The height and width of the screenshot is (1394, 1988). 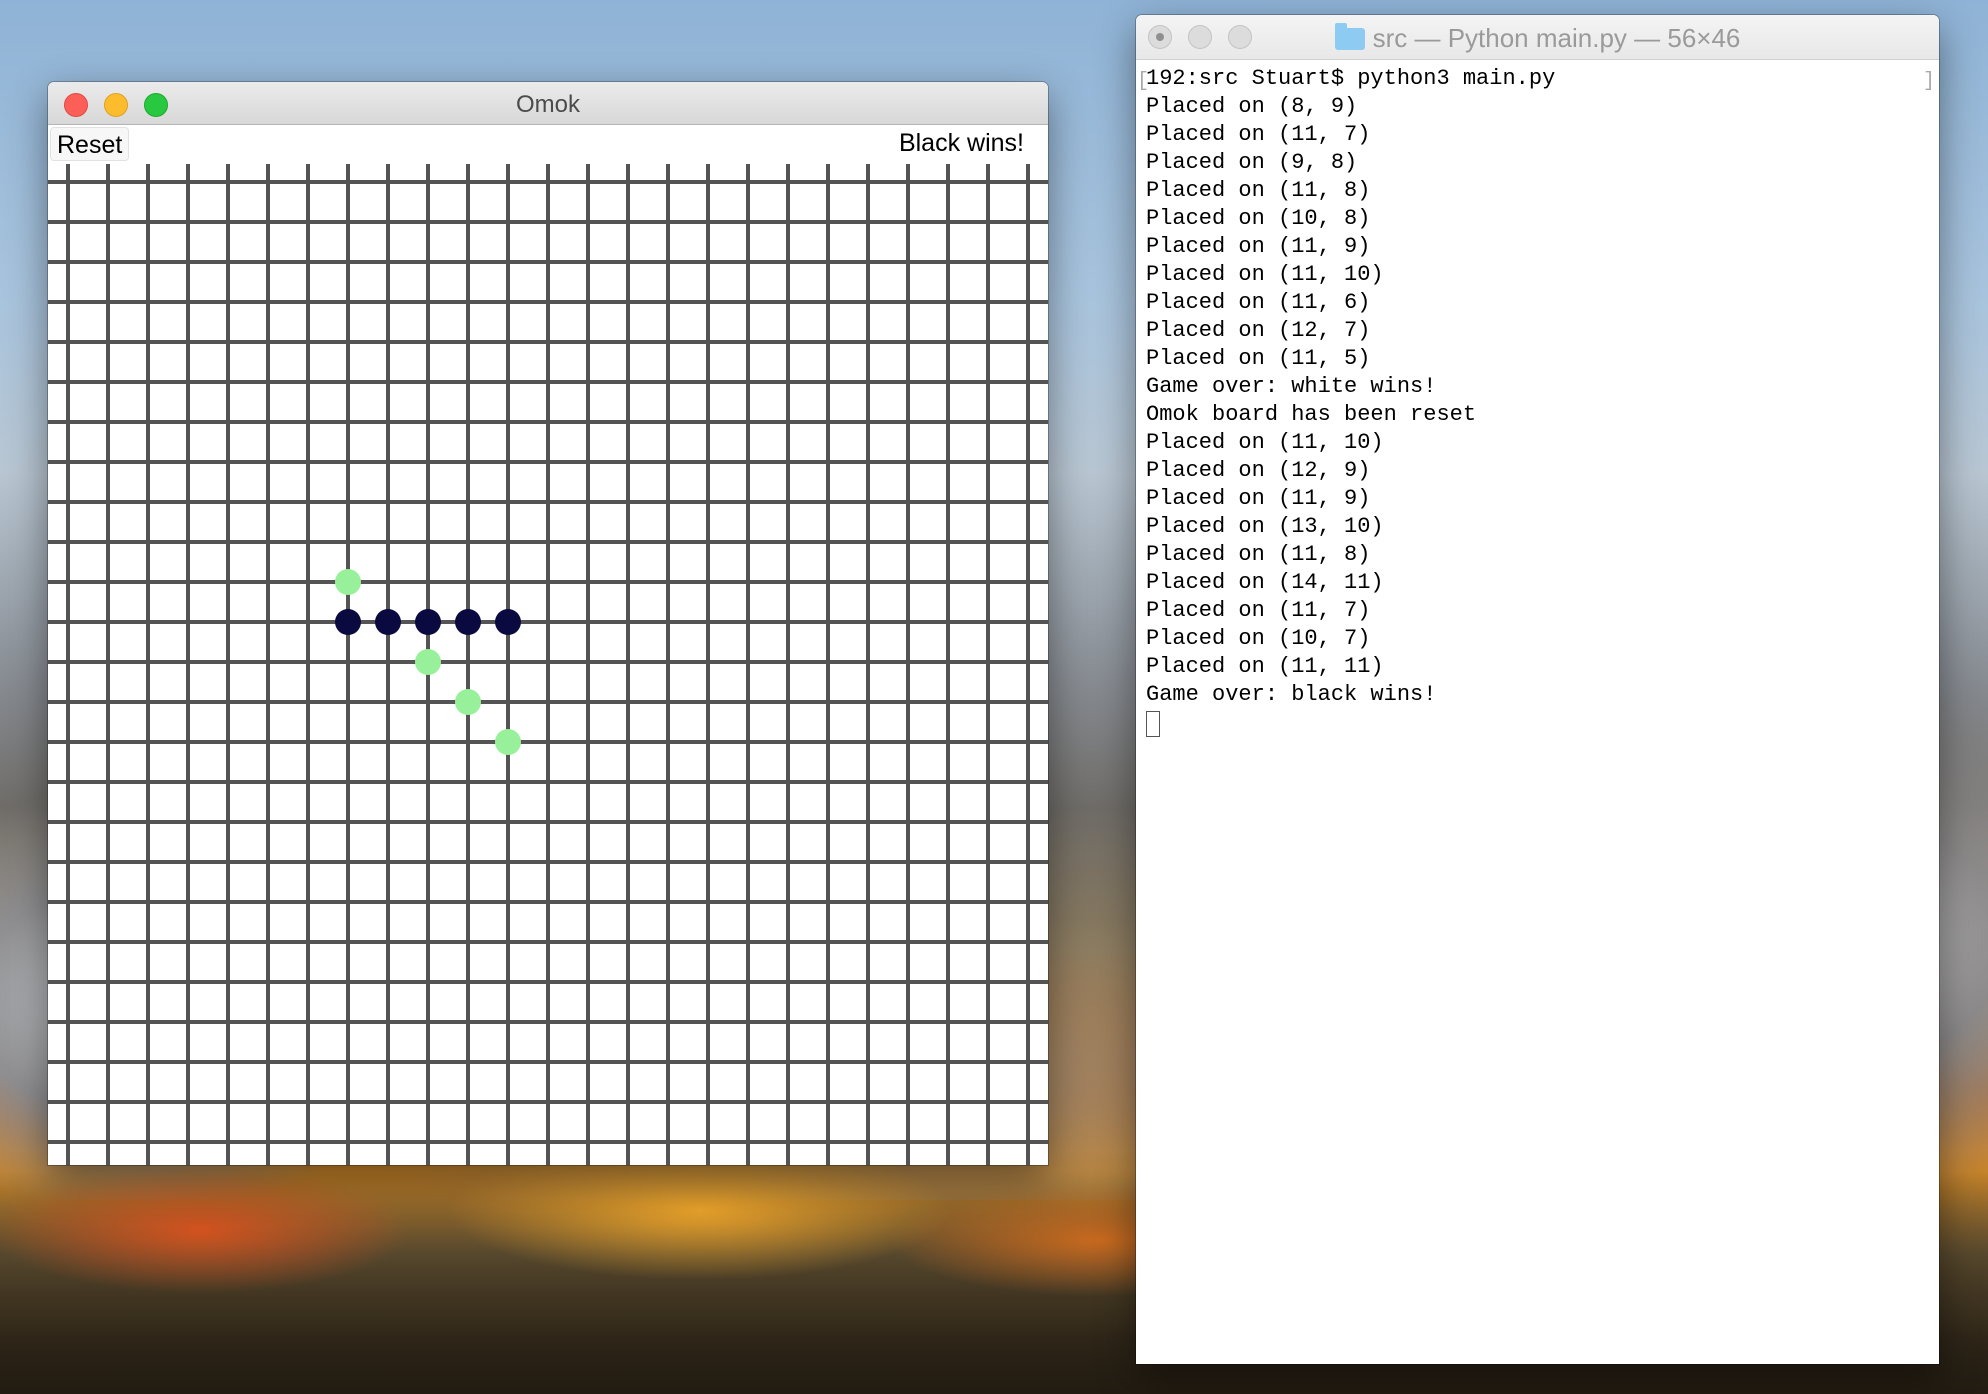 What do you see at coordinates (1258, 330) in the screenshot?
I see `terminal-output-line: Placed on (12, 7)` at bounding box center [1258, 330].